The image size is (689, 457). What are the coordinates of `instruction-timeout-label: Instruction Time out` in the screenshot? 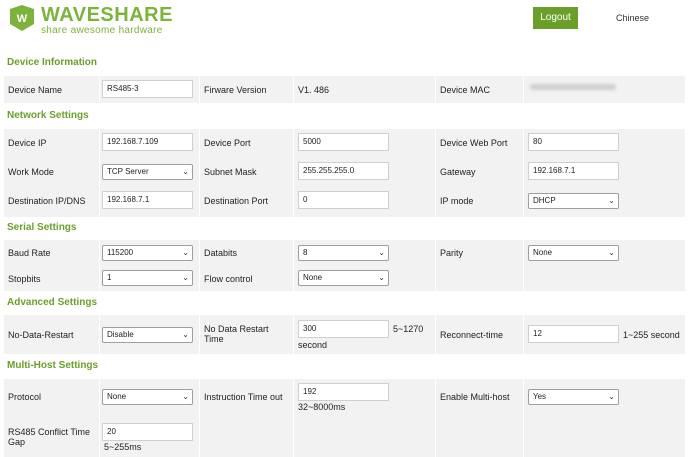 It's located at (243, 397).